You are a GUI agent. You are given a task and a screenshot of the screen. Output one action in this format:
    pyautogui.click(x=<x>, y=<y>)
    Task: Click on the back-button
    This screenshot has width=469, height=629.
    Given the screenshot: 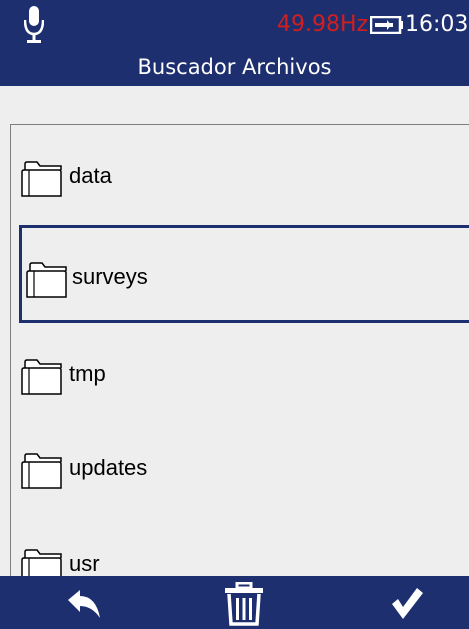 What is the action you would take?
    pyautogui.click(x=90, y=602)
    